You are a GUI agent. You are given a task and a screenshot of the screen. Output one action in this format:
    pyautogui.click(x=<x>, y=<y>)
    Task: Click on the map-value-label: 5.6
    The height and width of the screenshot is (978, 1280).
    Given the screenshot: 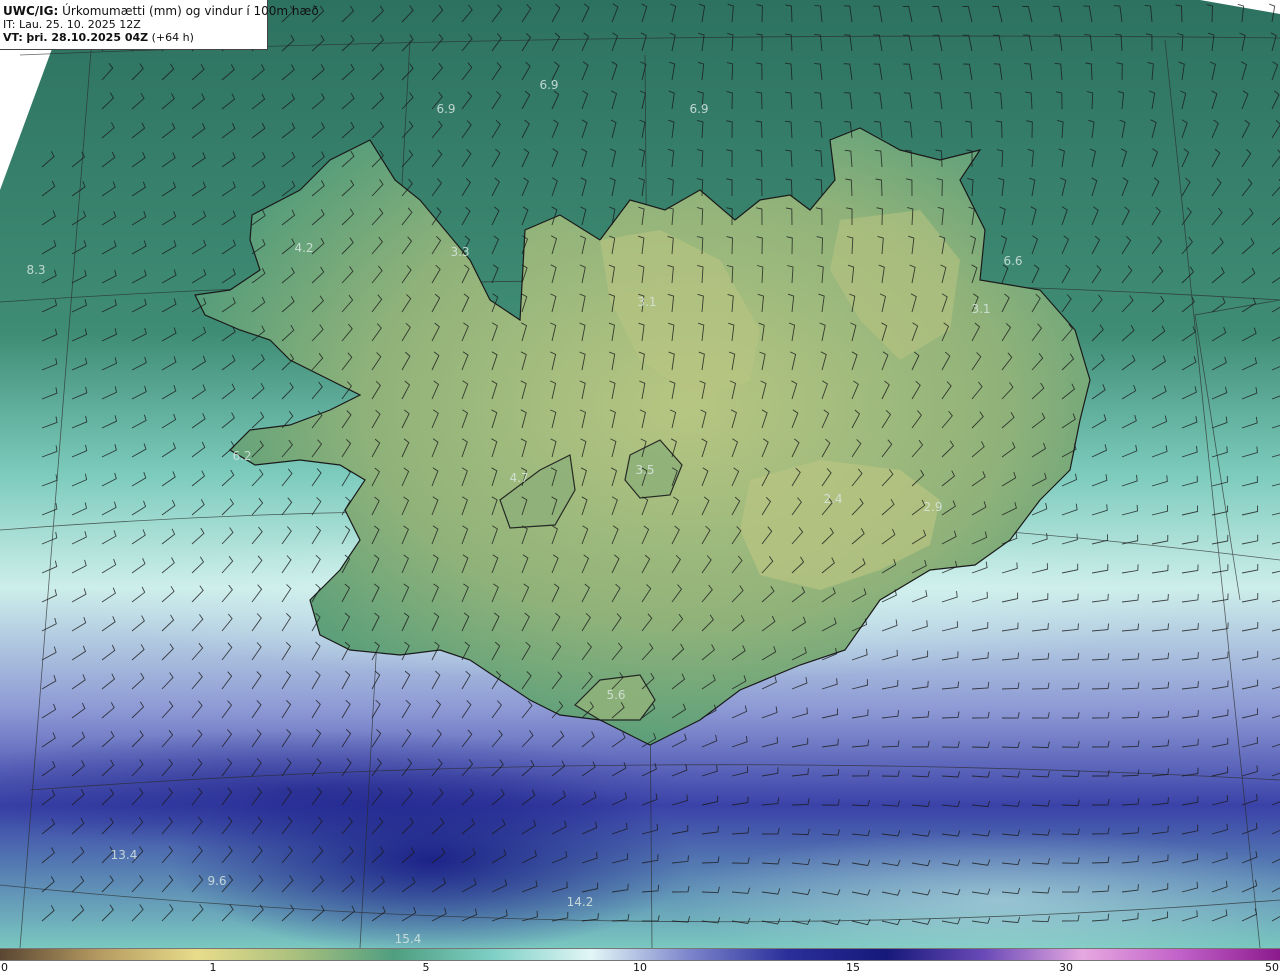 What is the action you would take?
    pyautogui.click(x=615, y=695)
    